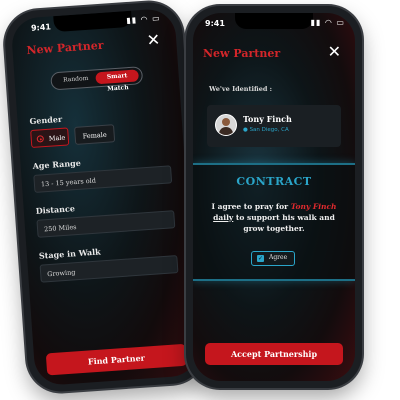 Image resolution: width=400 pixels, height=400 pixels. Describe the element at coordinates (40, 139) in the screenshot. I see `radio-selected-icon` at that location.